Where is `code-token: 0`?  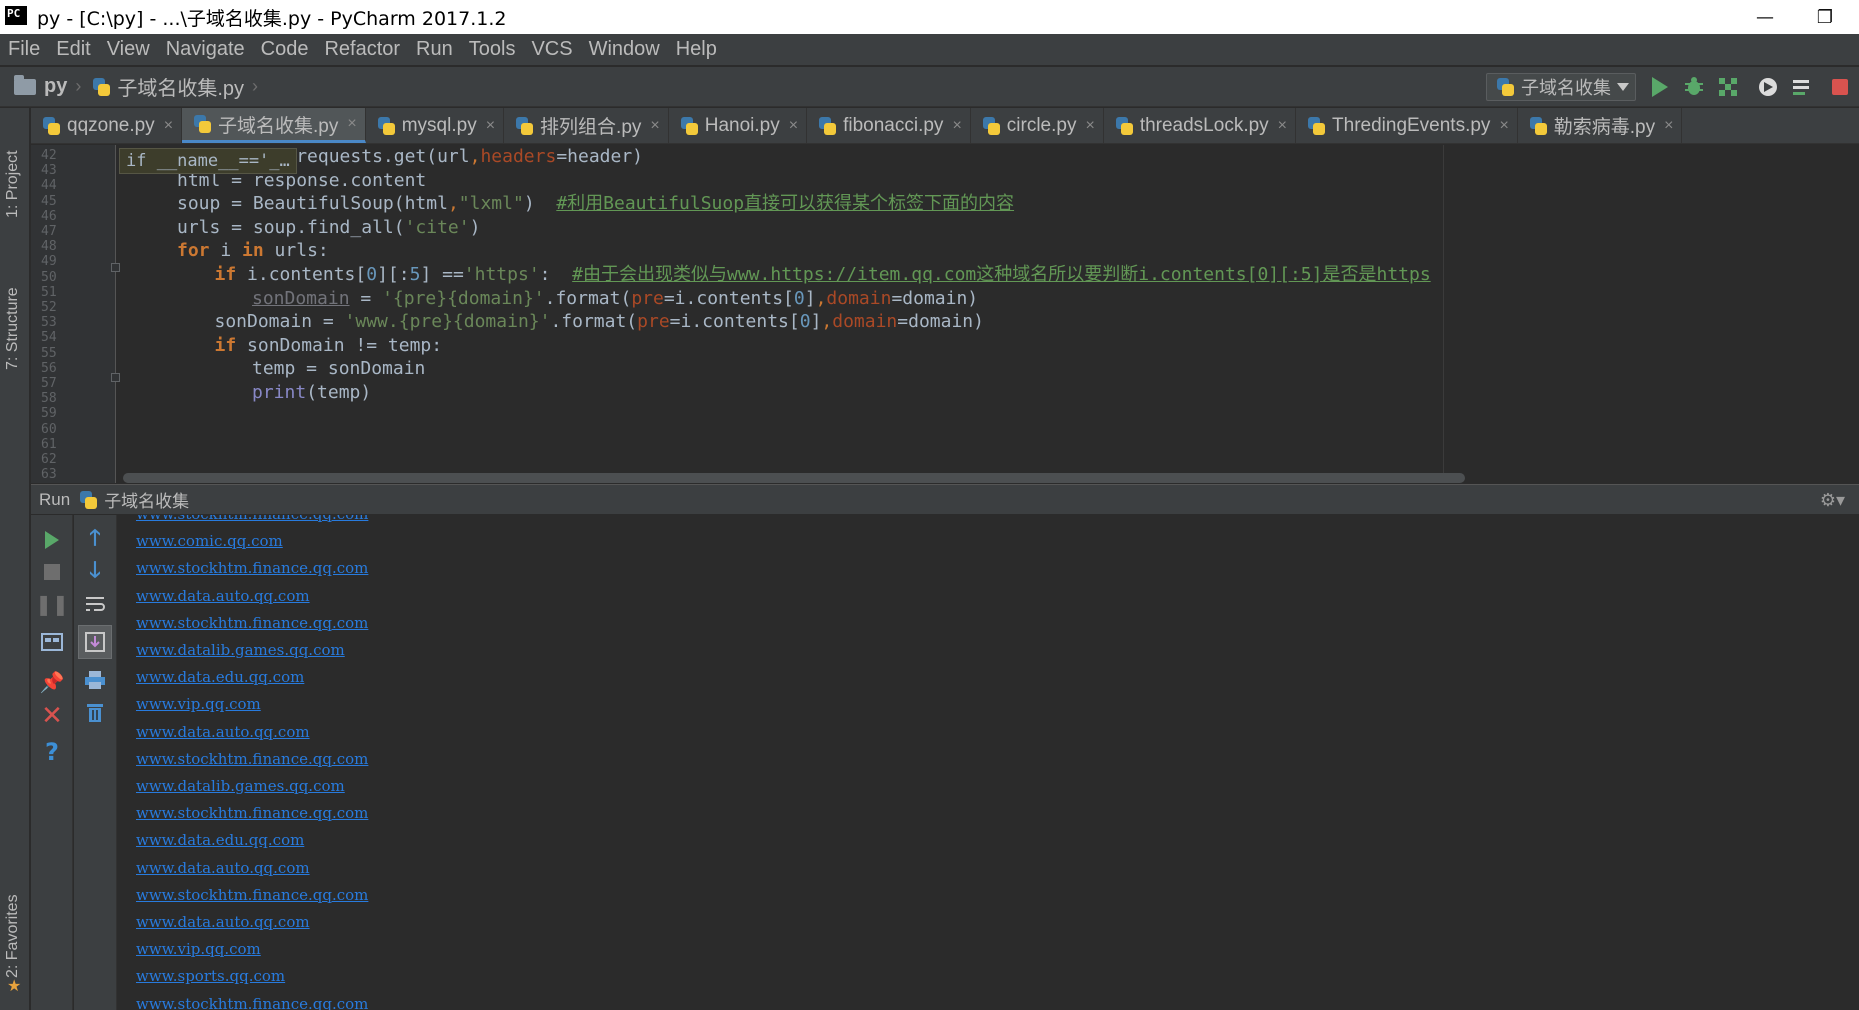 code-token: 0 is located at coordinates (372, 274).